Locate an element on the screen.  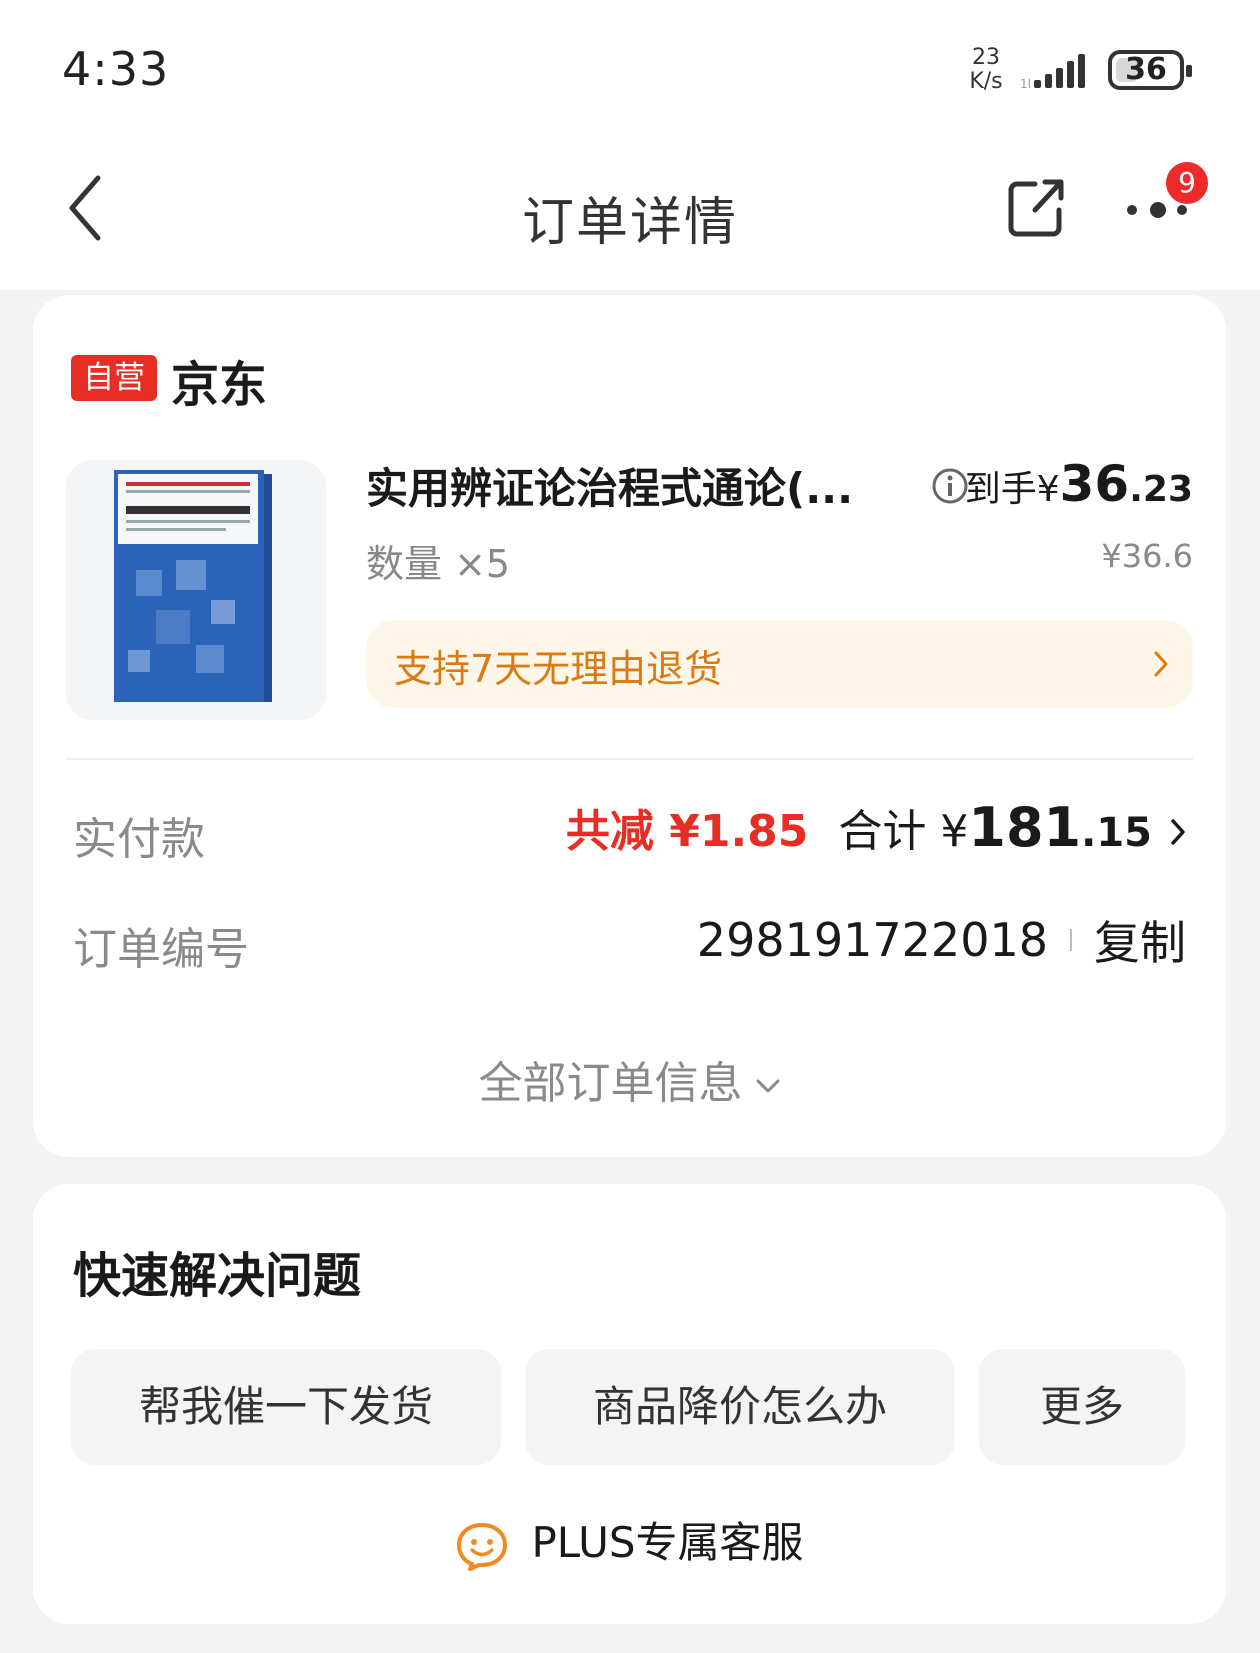
status-bar: 4:33 23 K/s 1l 36 is located at coordinates (630, 70).